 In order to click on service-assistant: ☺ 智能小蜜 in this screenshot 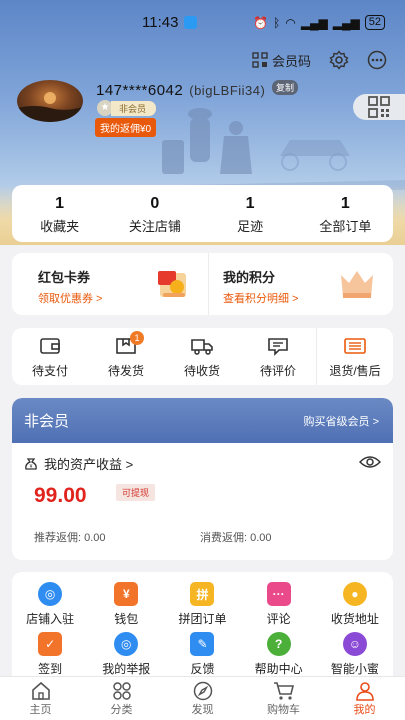, I will do `click(355, 657)`.